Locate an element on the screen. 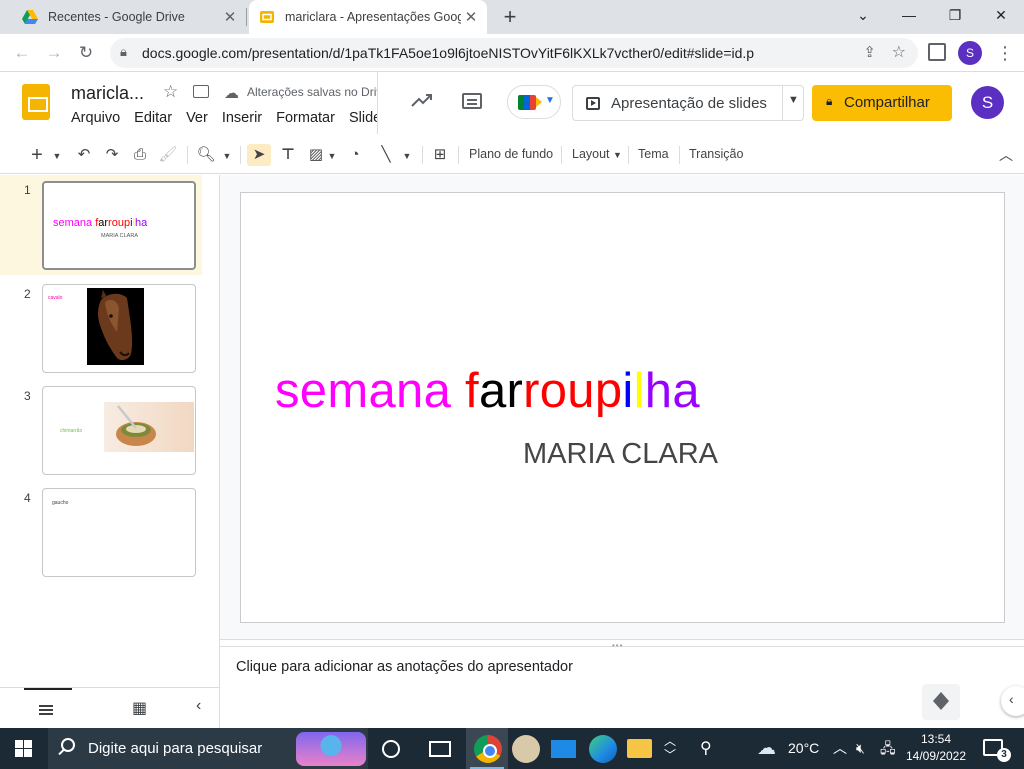 The image size is (1024, 769). menu-slide: Slide is located at coordinates (363, 118).